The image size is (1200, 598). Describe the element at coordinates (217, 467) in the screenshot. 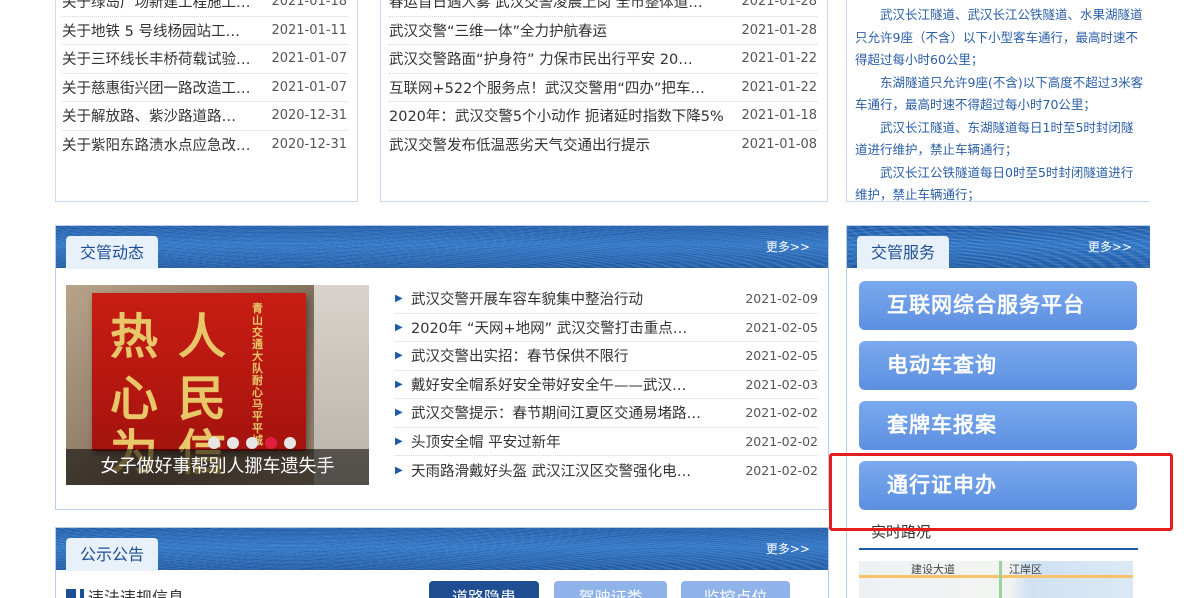

I see `carousel-caption: 女子做好事帮别人挪车遗失手` at that location.